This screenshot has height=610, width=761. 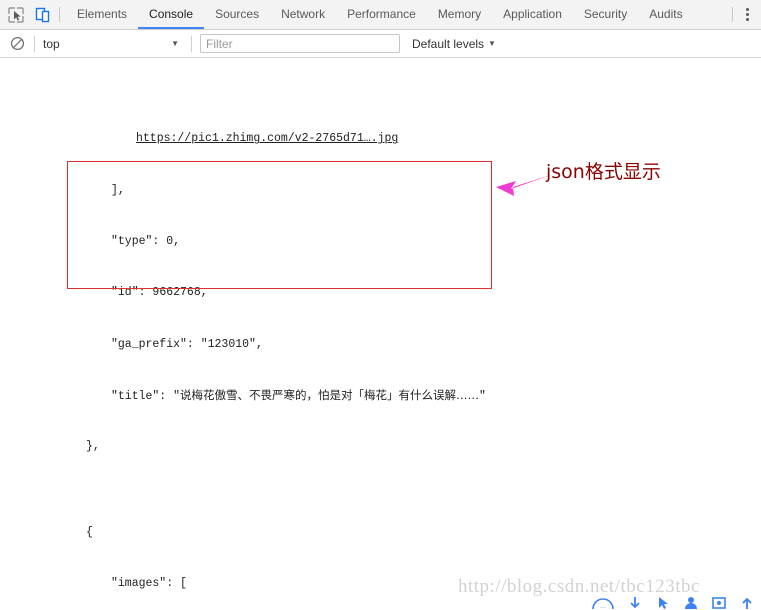 What do you see at coordinates (118, 190) in the screenshot?
I see `json-line-images-close: ],` at bounding box center [118, 190].